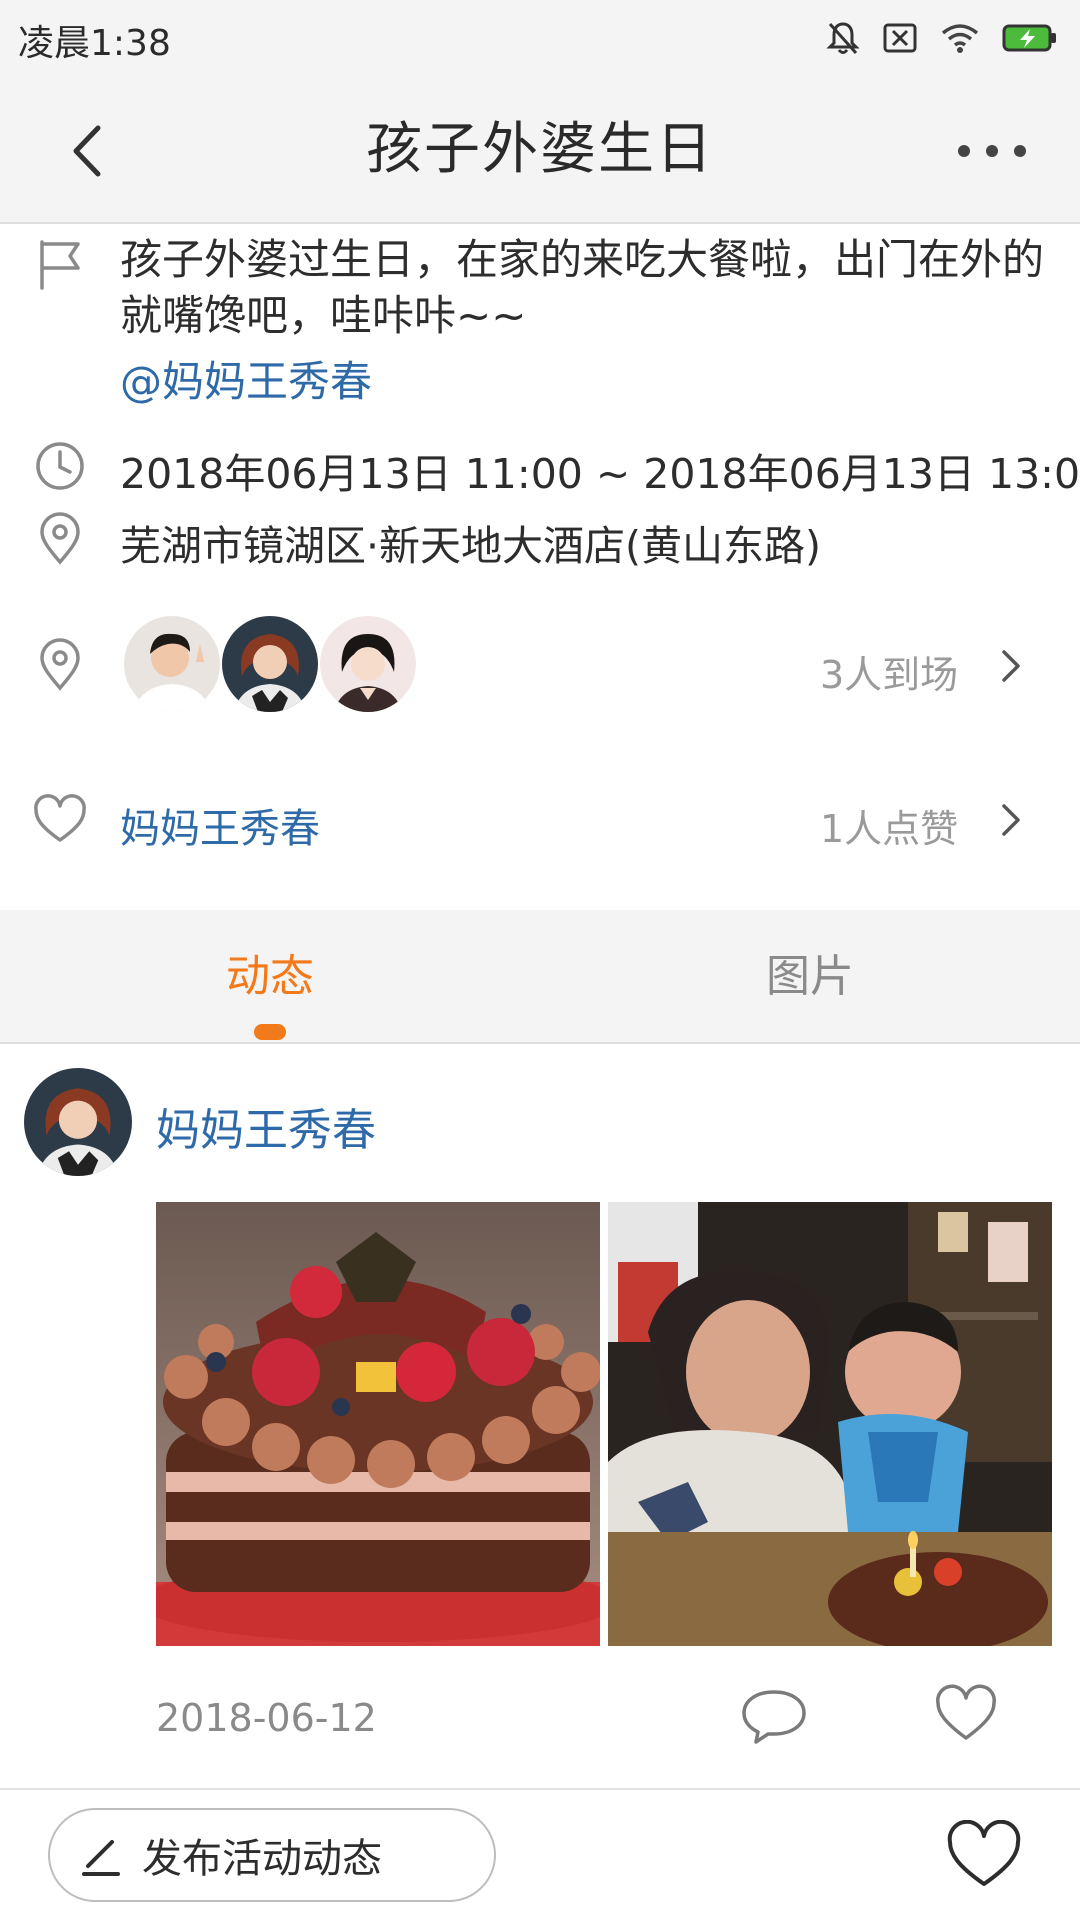 The height and width of the screenshot is (1920, 1080). I want to click on status-time: 凌晨1:38, so click(94, 43).